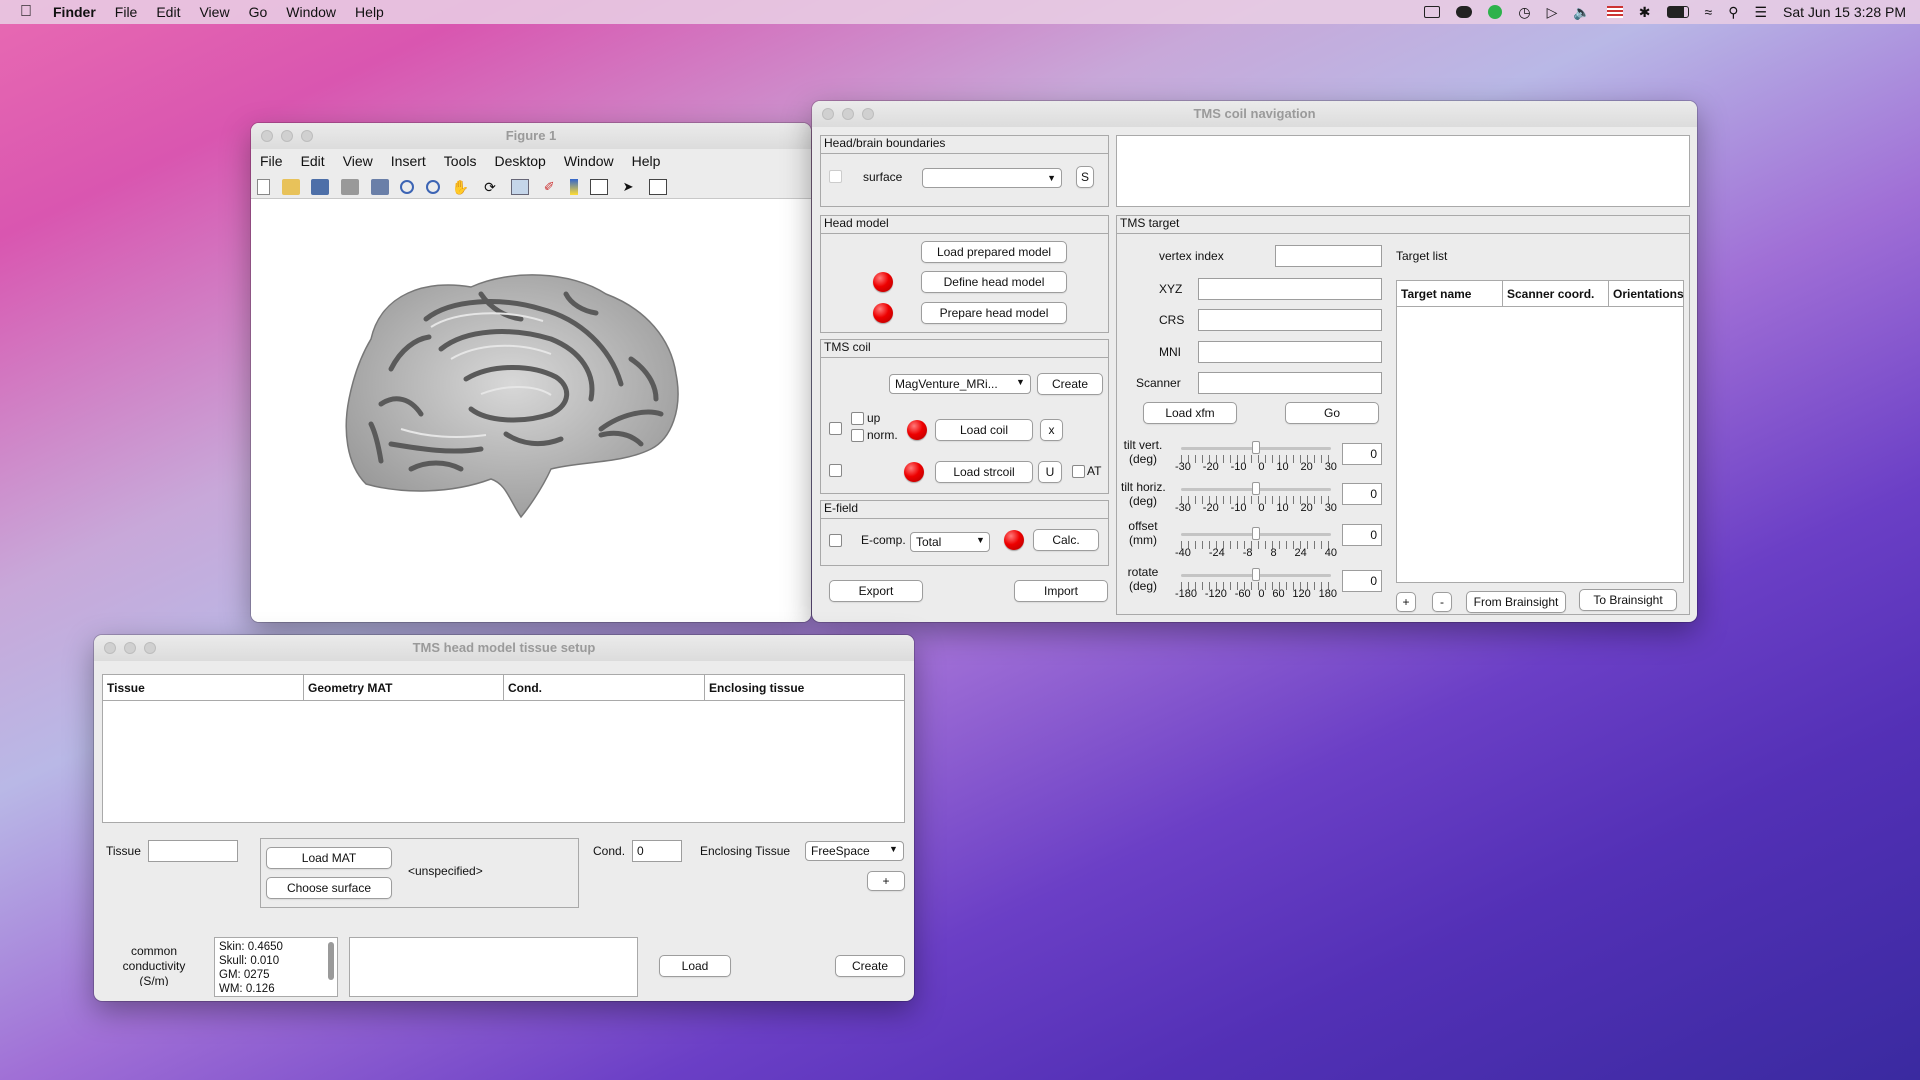  Describe the element at coordinates (1085, 177) in the screenshot. I see `s-button: S` at that location.